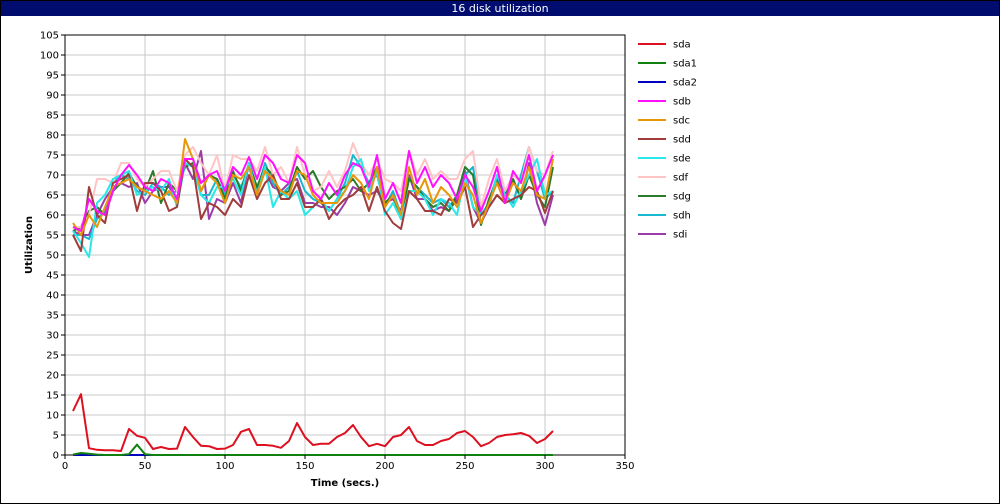  I want to click on y-tick-label: 90, so click(52, 96).